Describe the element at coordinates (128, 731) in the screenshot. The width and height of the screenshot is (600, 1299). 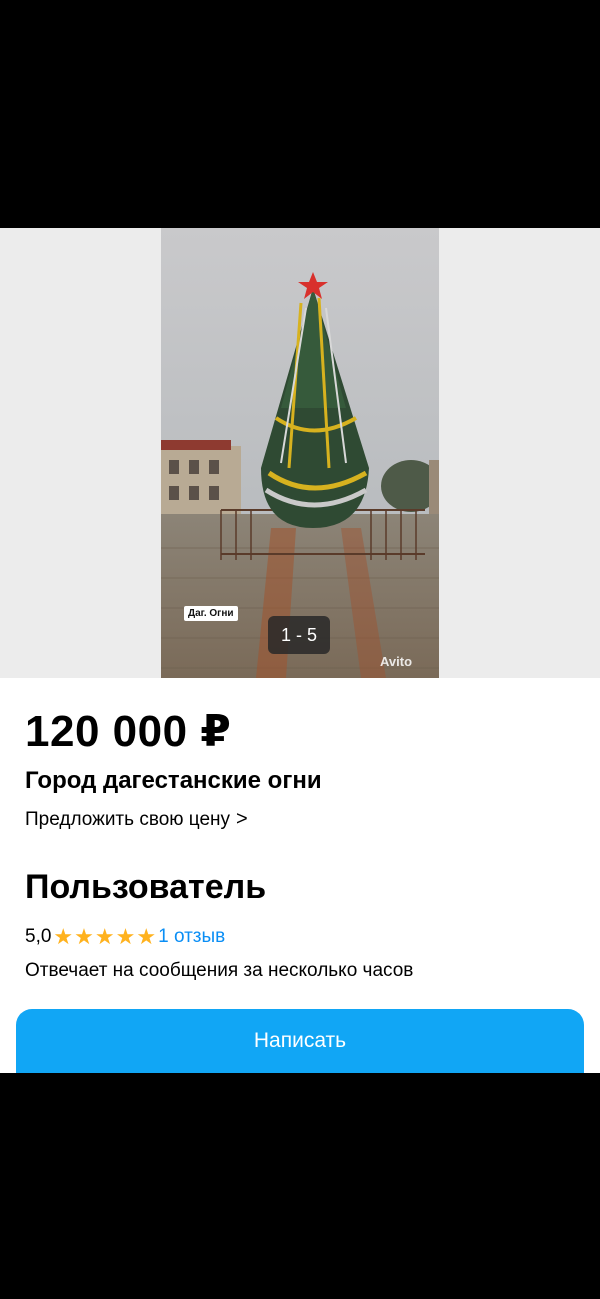
I see `listing-price: 120 000 ₽` at that location.